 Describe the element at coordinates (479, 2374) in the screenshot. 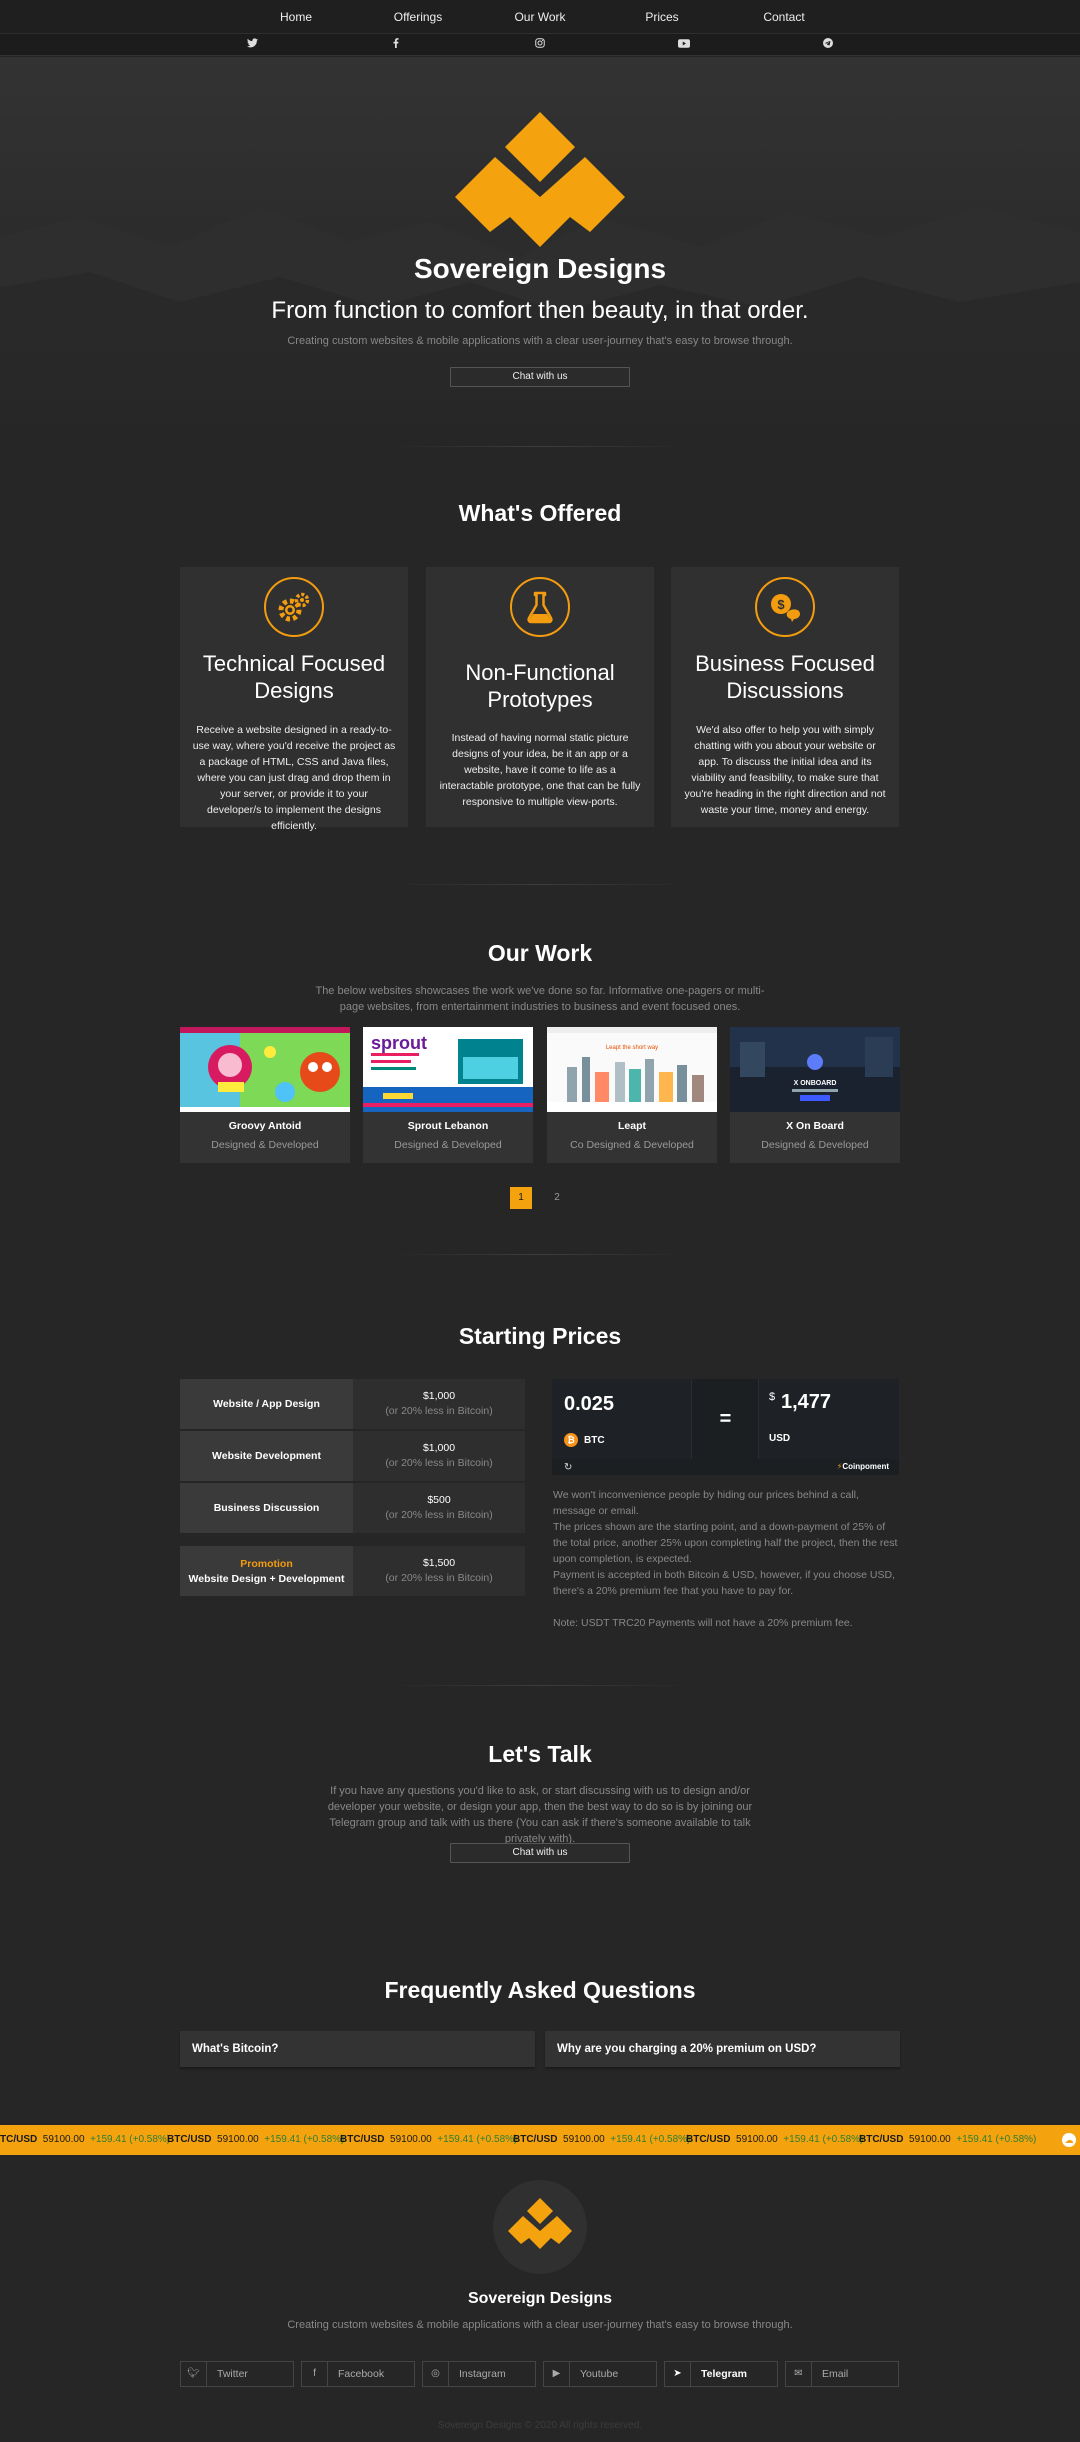

I see `footer-link-instagram: ◎ Instagram` at that location.